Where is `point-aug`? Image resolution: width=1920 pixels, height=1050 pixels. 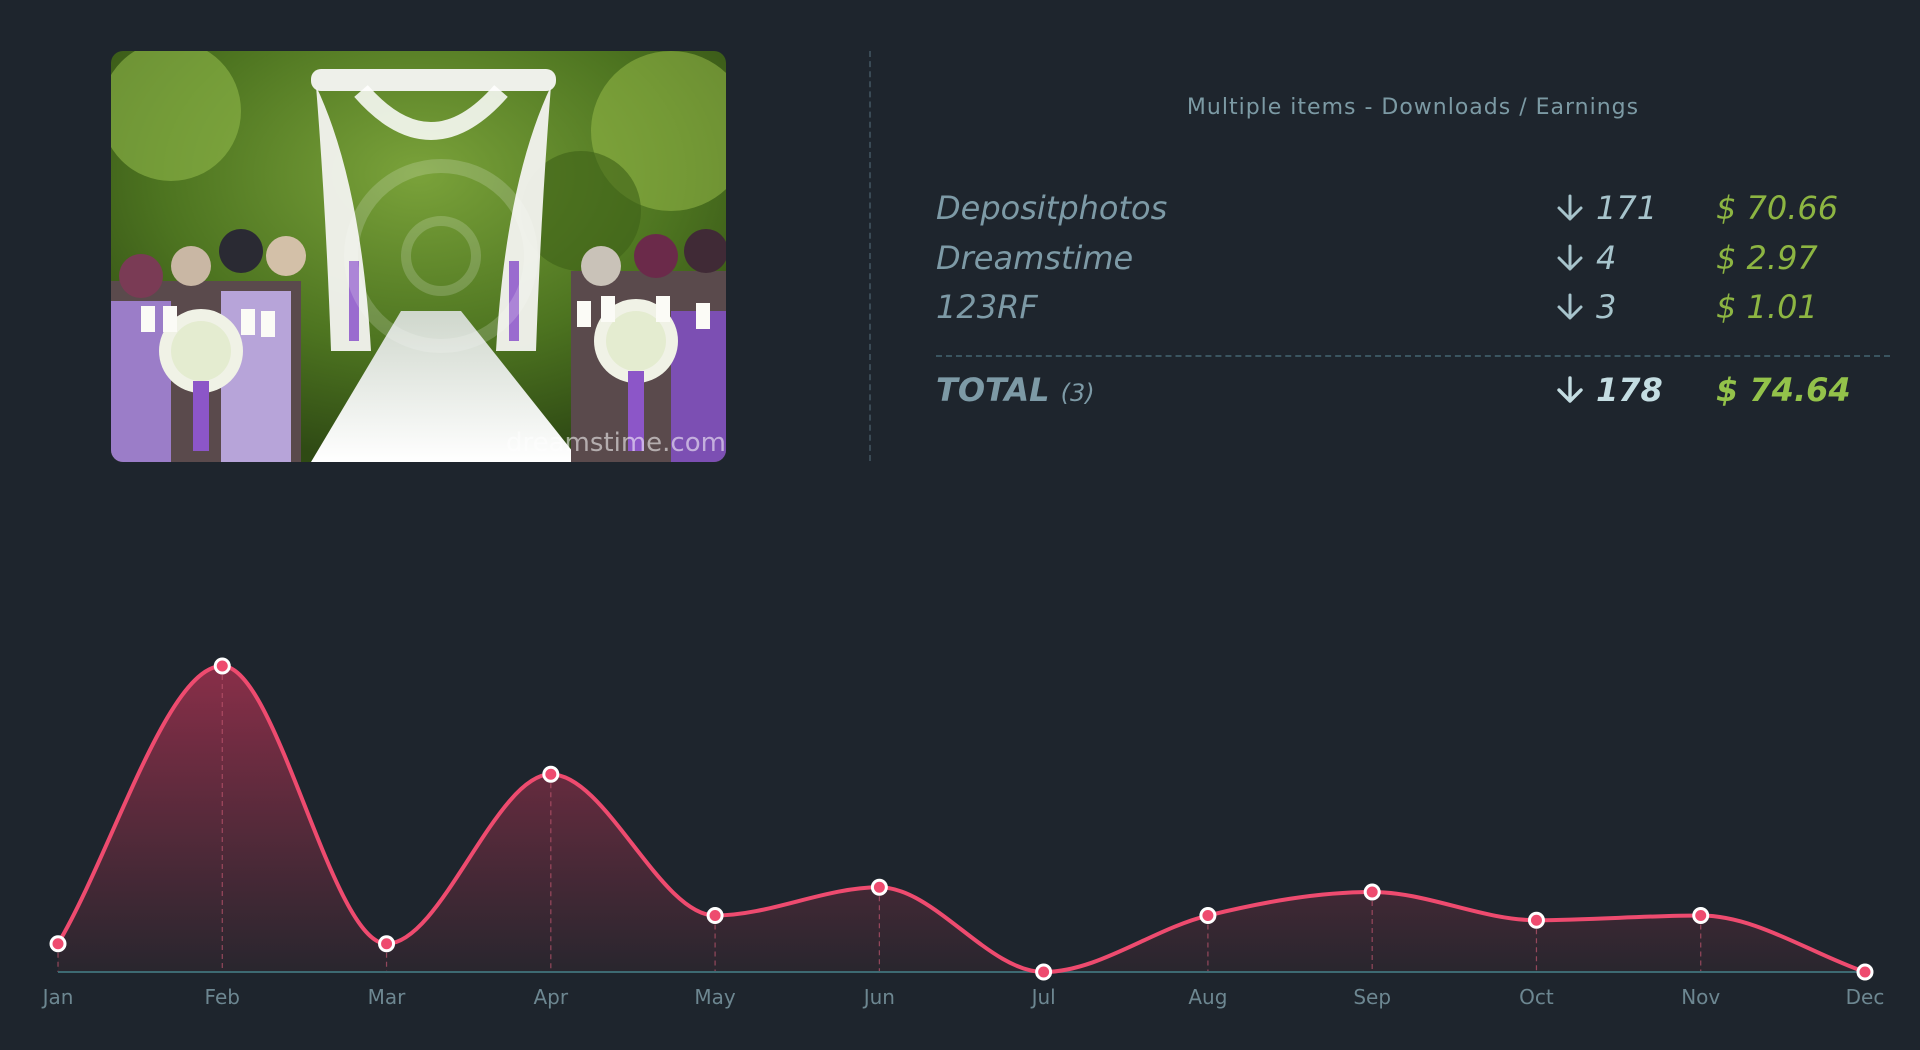 point-aug is located at coordinates (1208, 916).